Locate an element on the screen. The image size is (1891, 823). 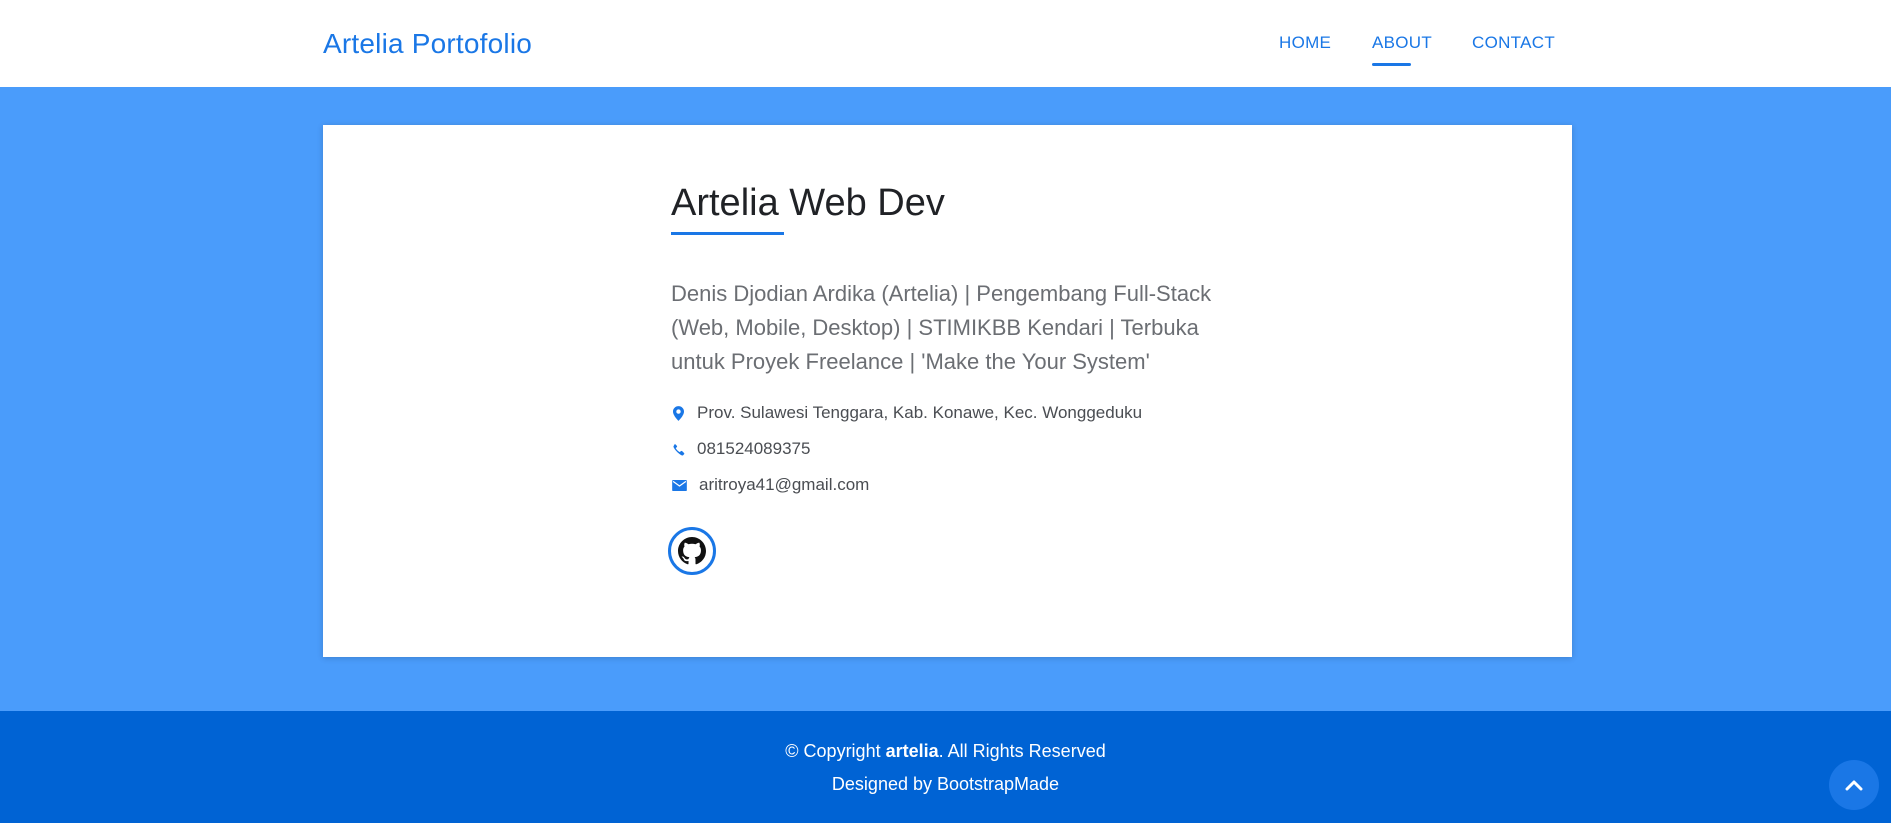
github-icon is located at coordinates (692, 551).